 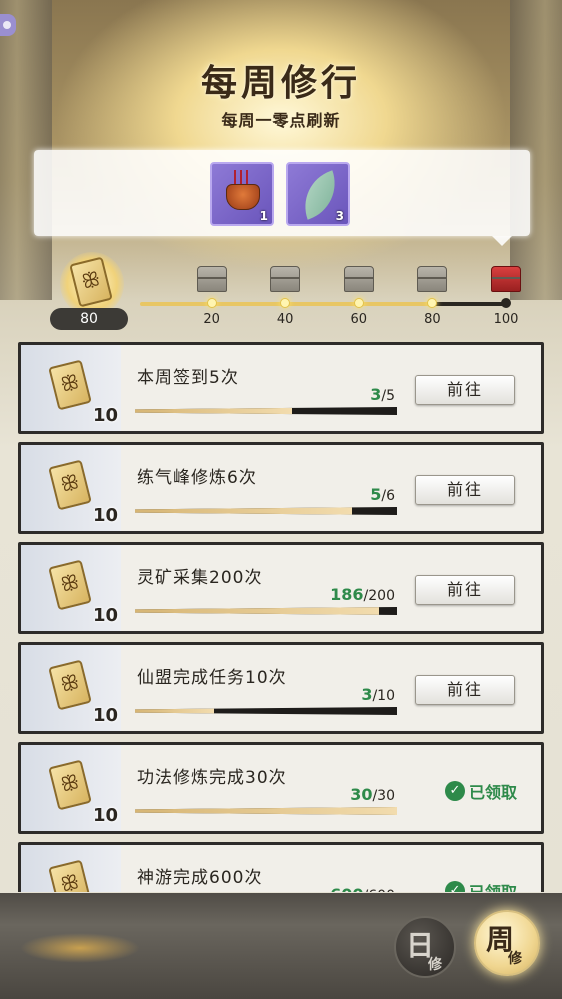 What do you see at coordinates (506, 293) in the screenshot?
I see `milestone: 100` at bounding box center [506, 293].